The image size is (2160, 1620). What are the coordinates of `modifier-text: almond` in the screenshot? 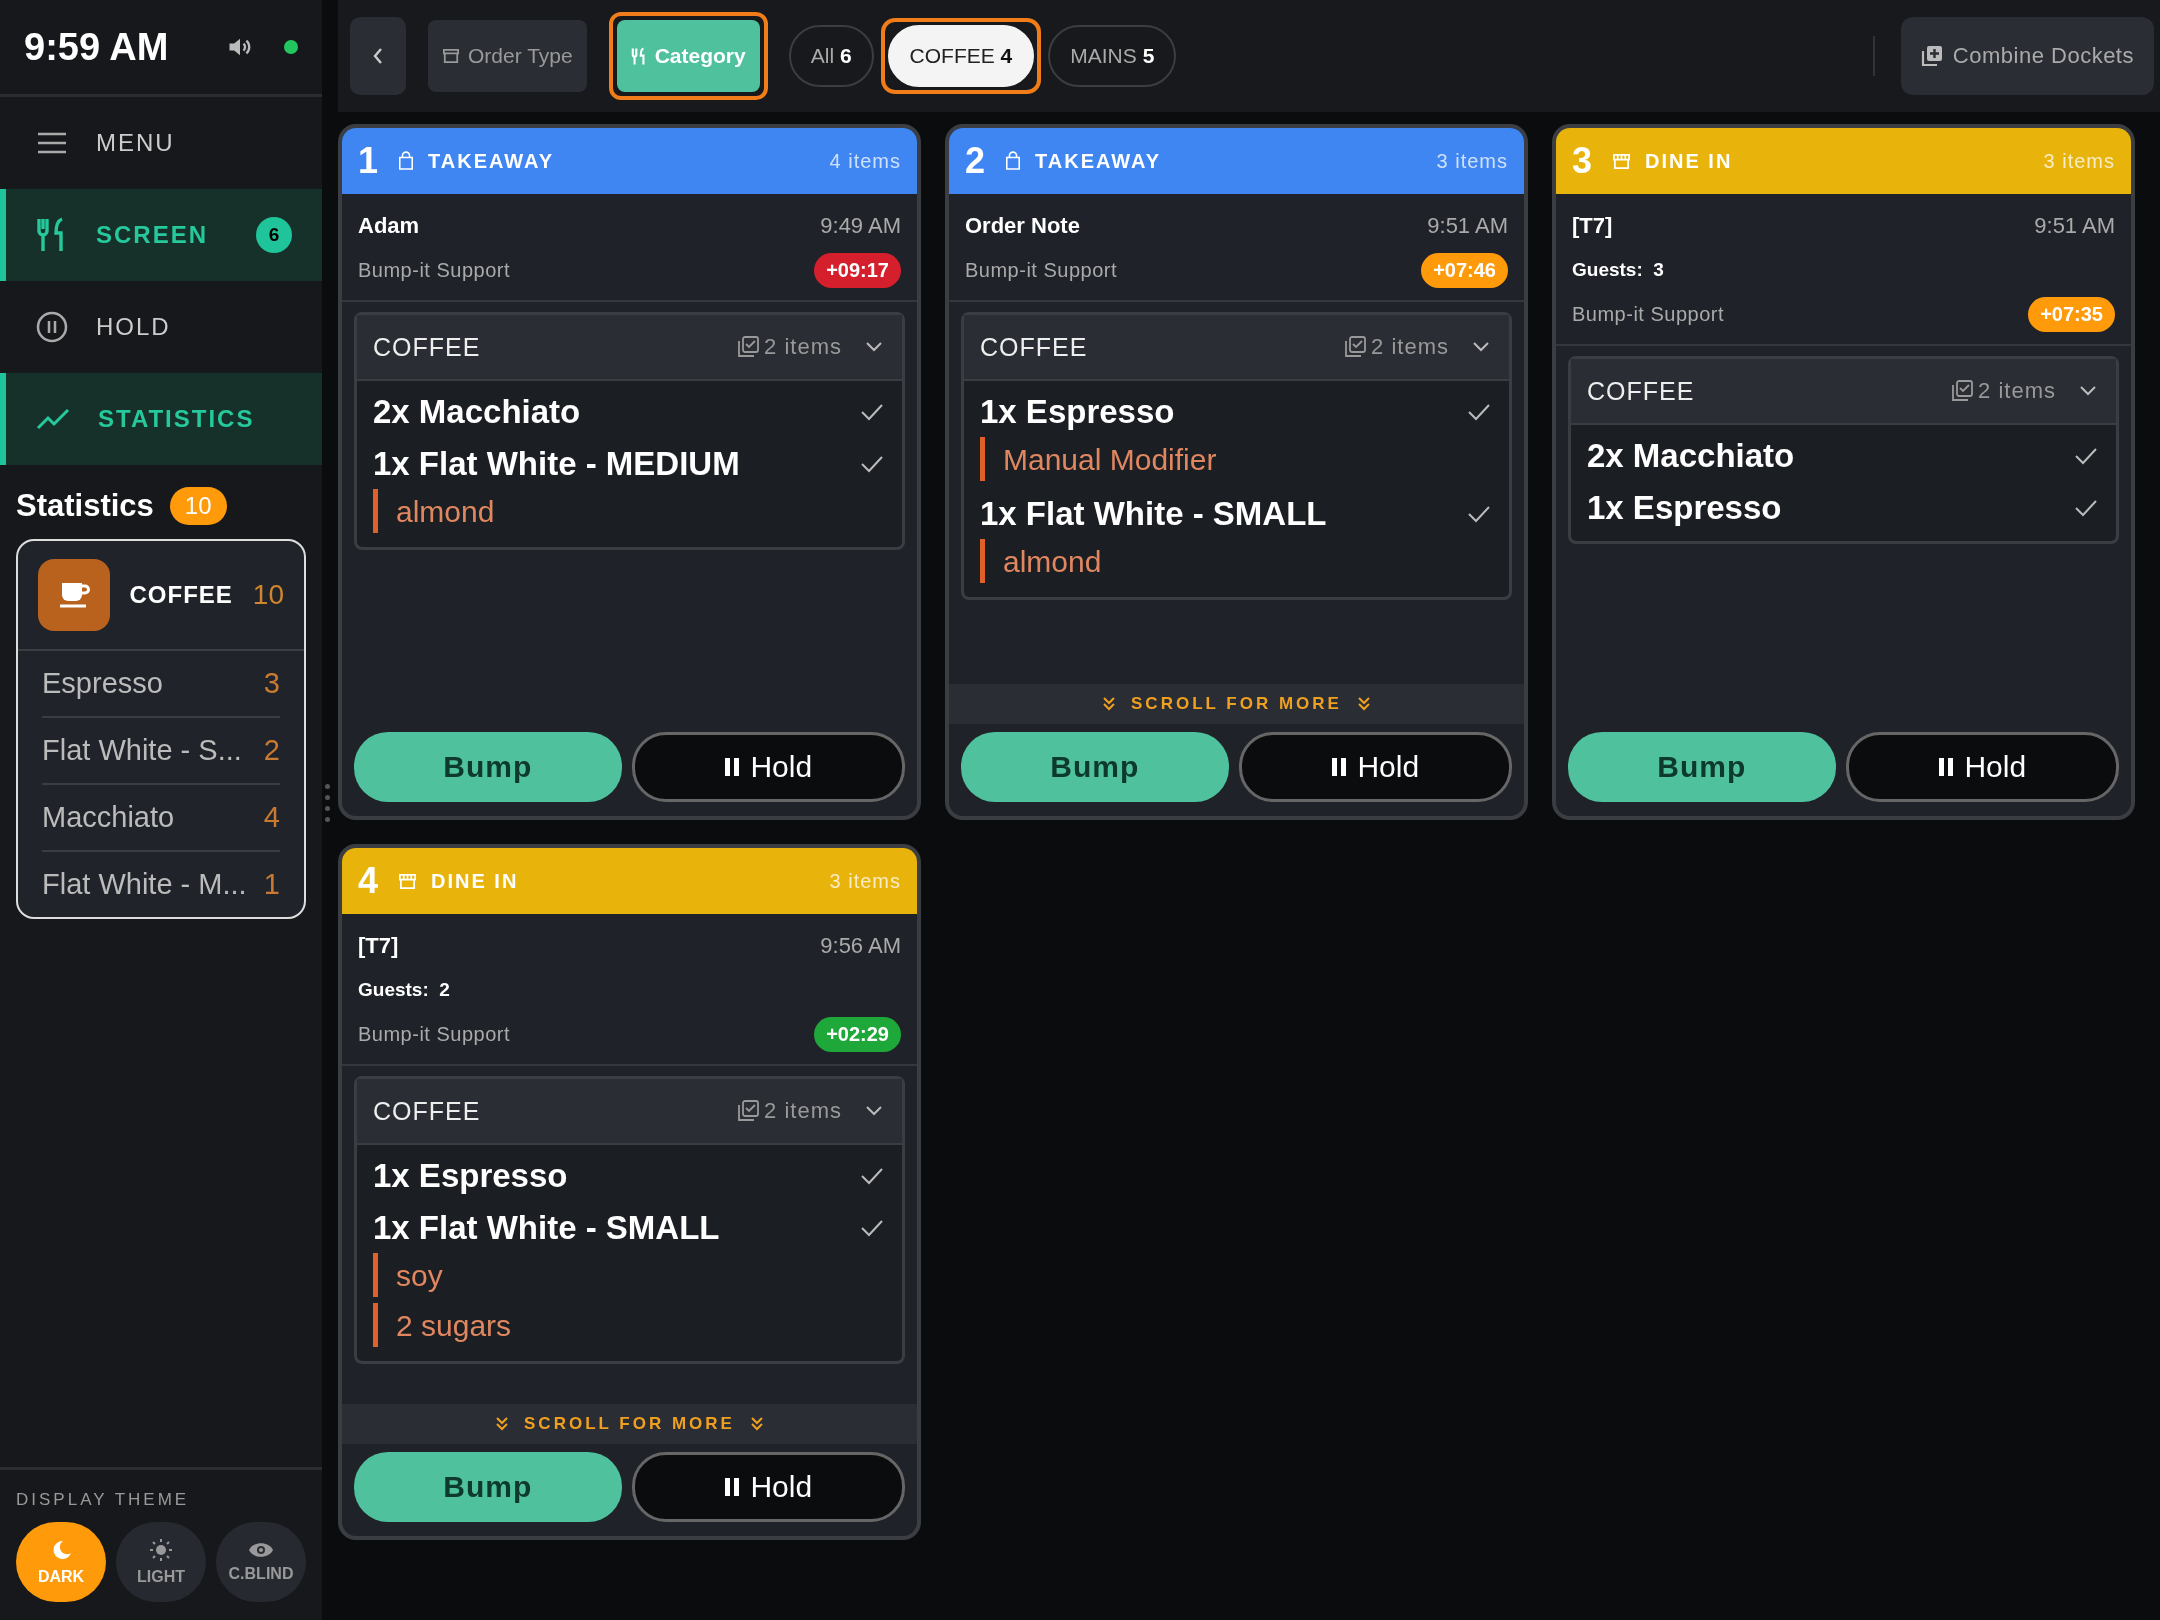 It's located at (628, 511).